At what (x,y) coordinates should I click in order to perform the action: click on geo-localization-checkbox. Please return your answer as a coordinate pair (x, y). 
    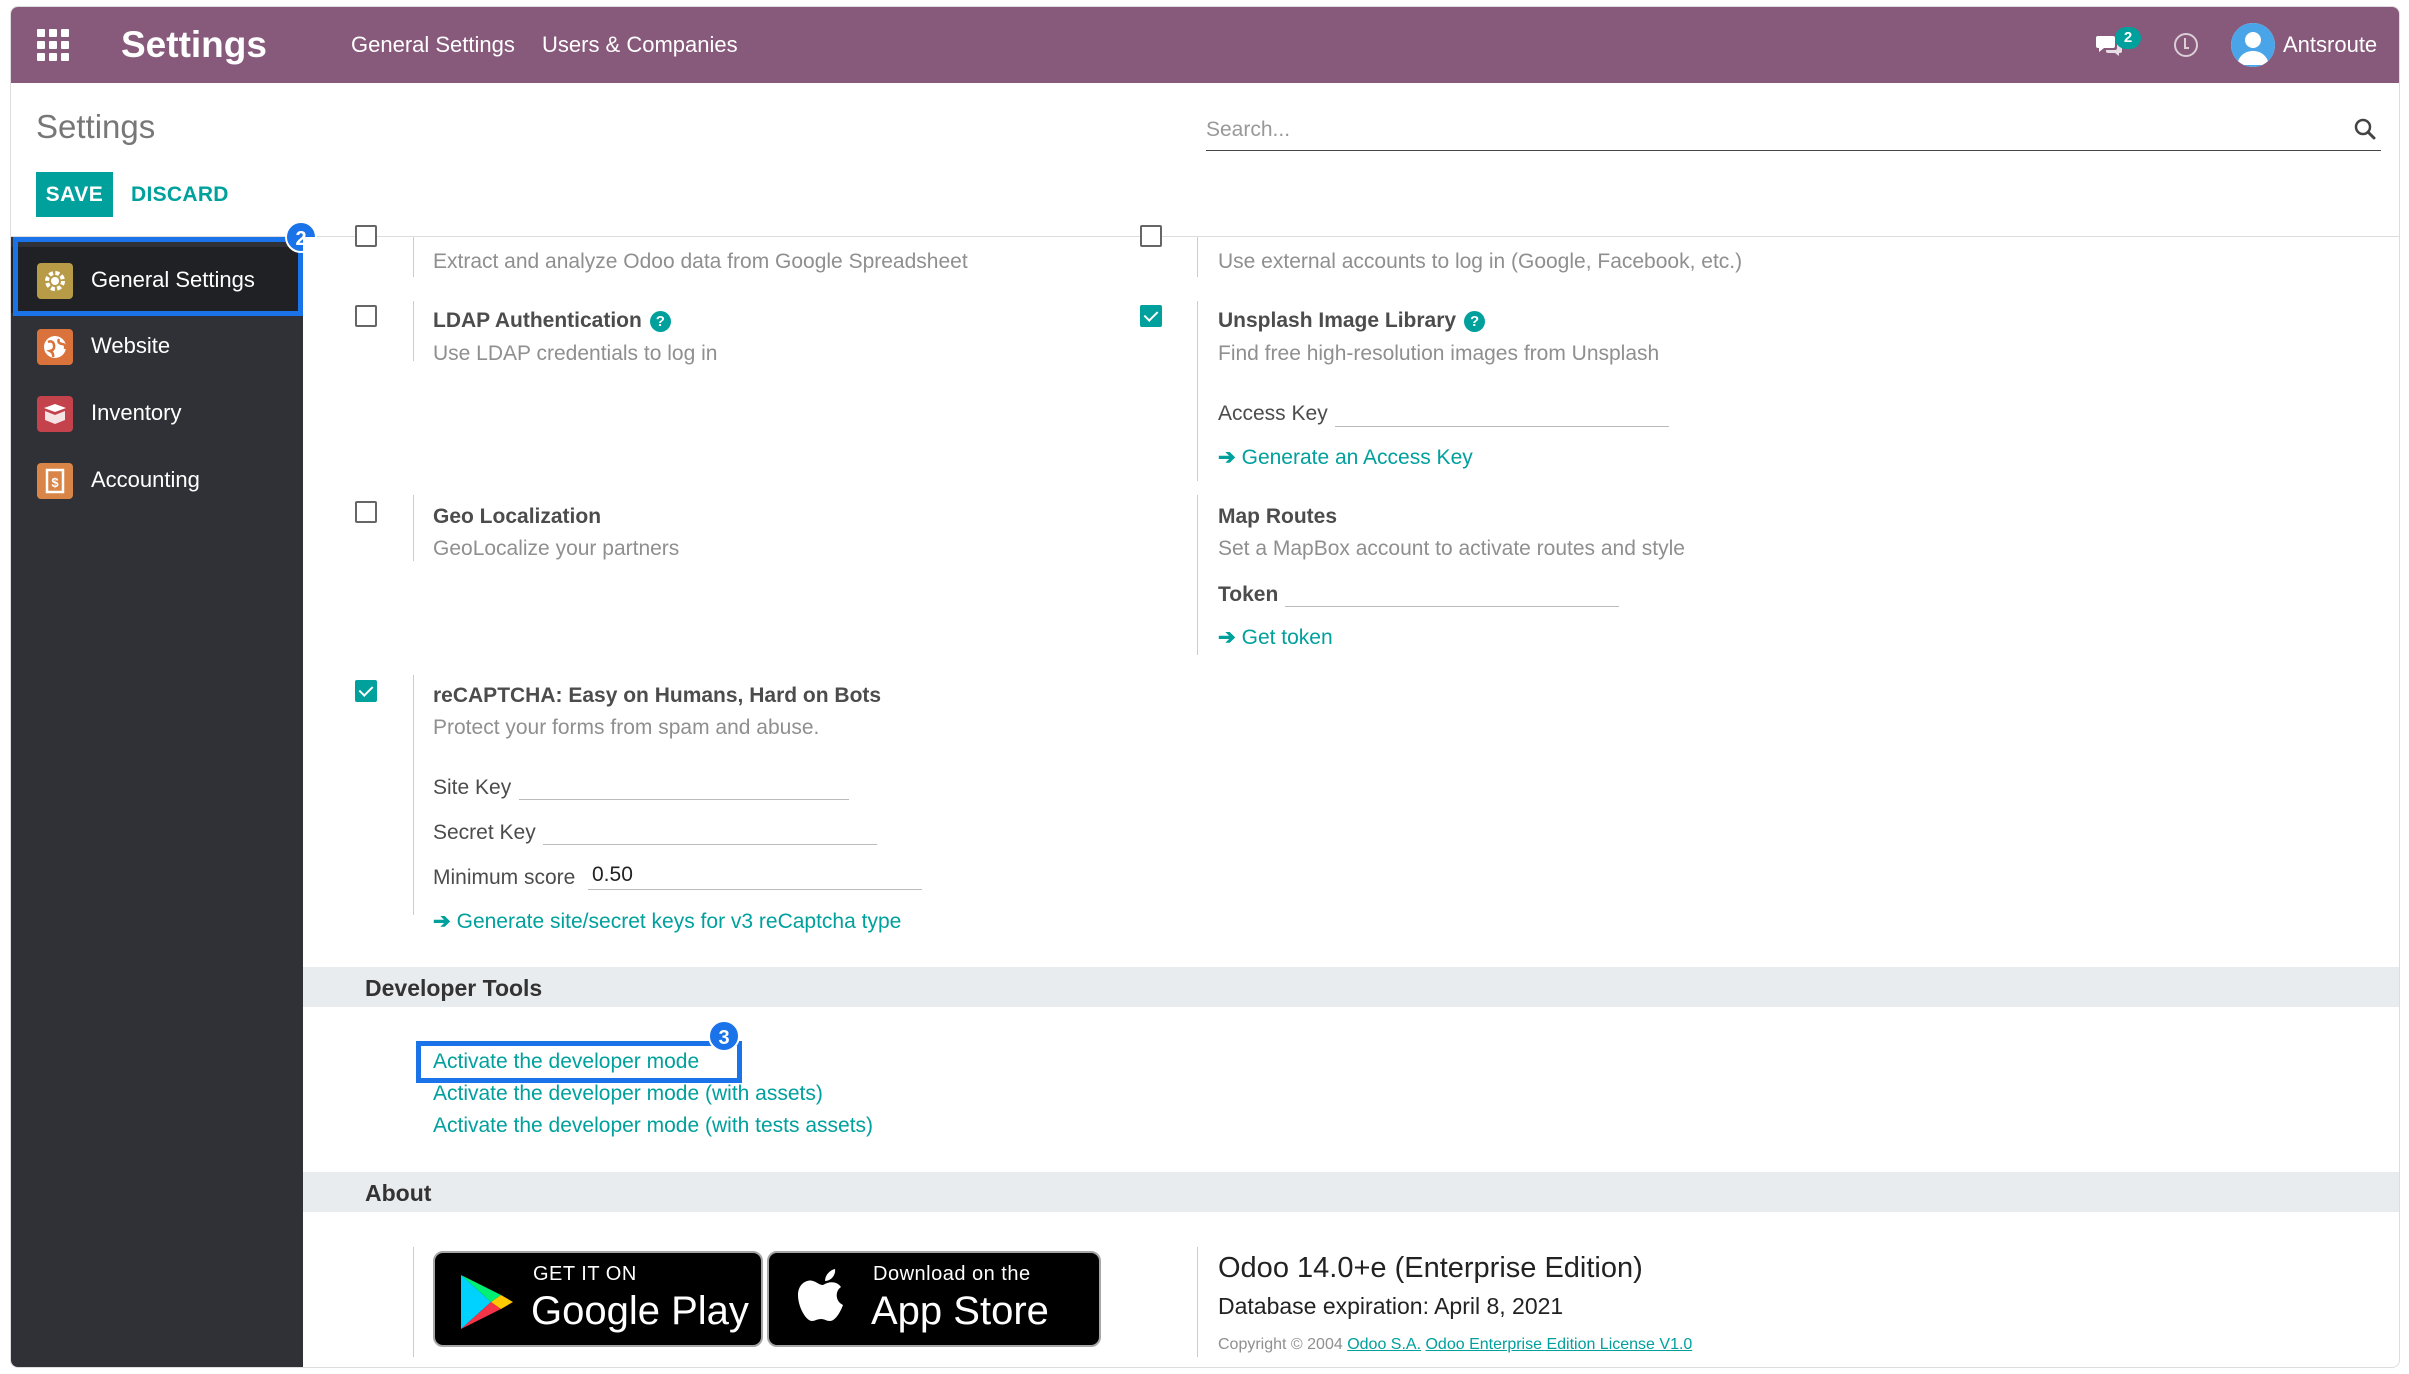
    Looking at the image, I should click on (366, 512).